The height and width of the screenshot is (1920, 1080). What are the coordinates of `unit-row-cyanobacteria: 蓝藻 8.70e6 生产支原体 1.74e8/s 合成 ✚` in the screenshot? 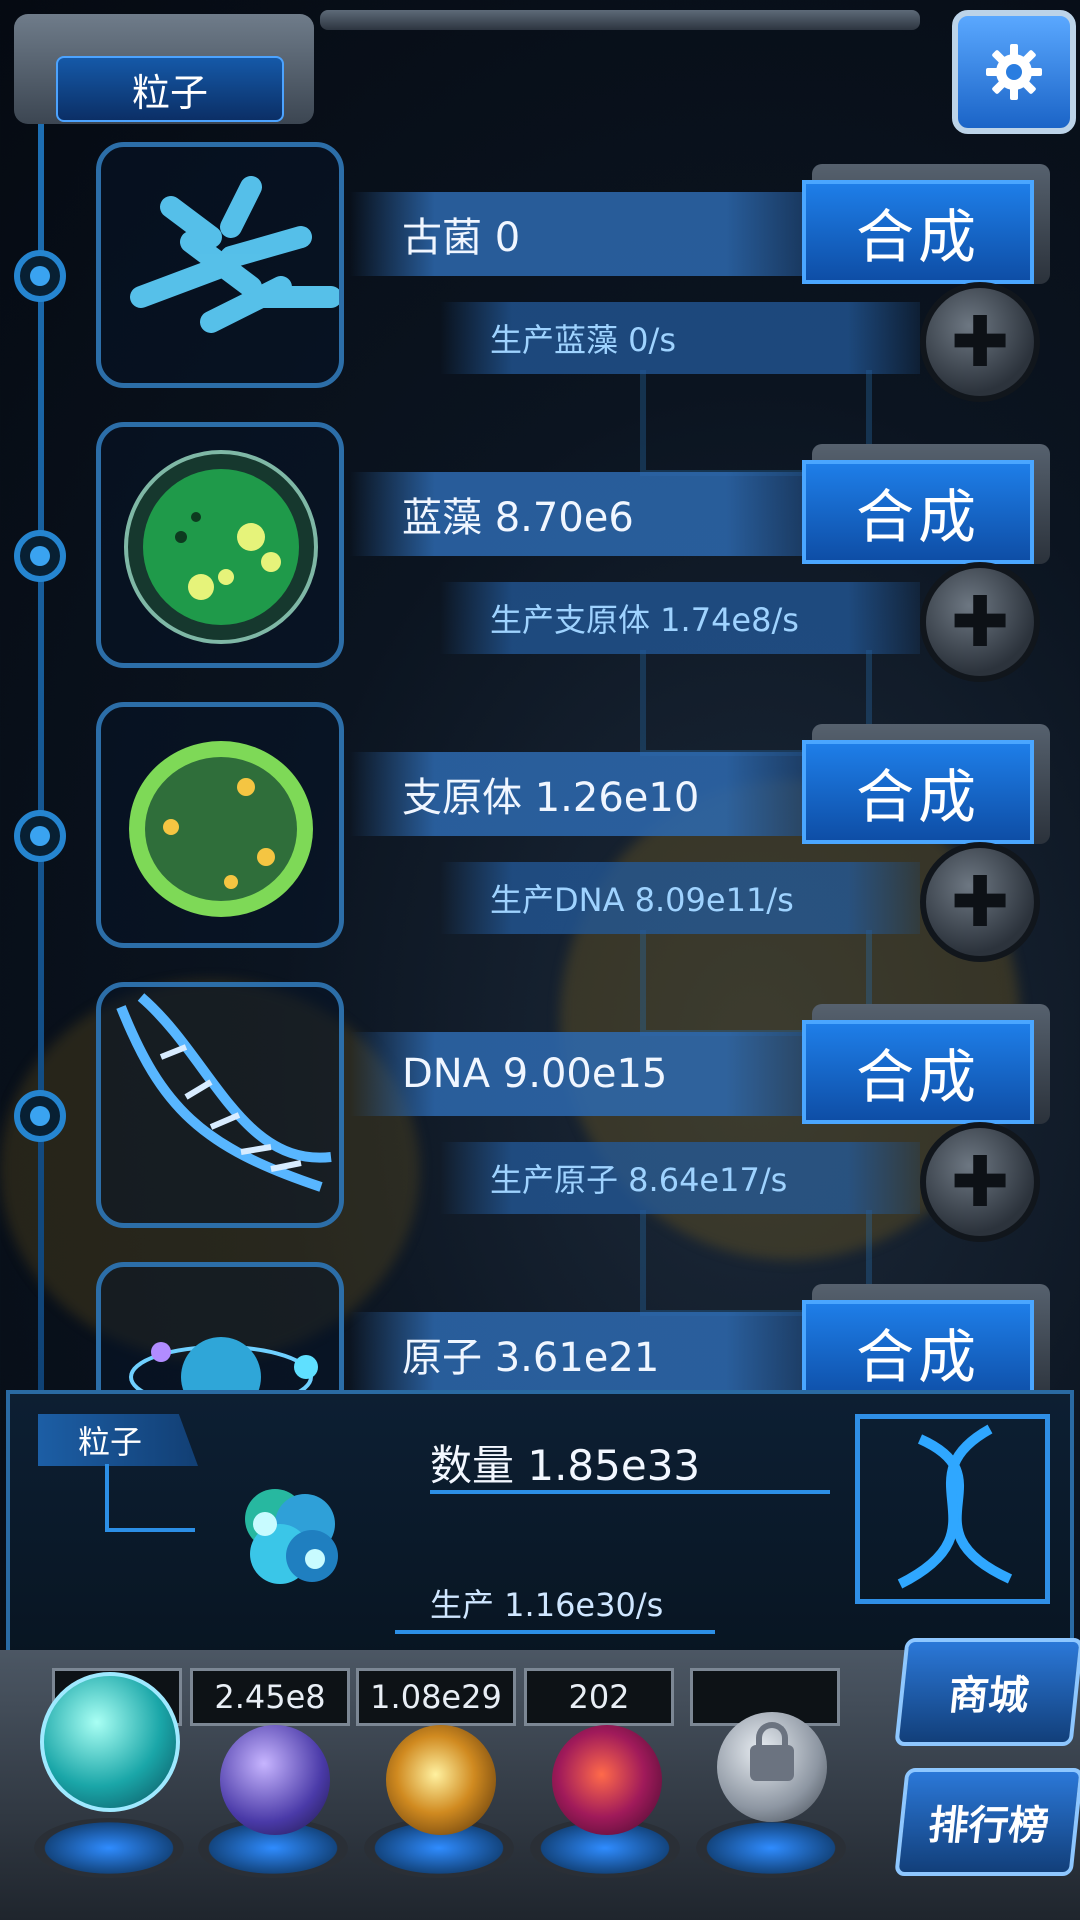 It's located at (540, 552).